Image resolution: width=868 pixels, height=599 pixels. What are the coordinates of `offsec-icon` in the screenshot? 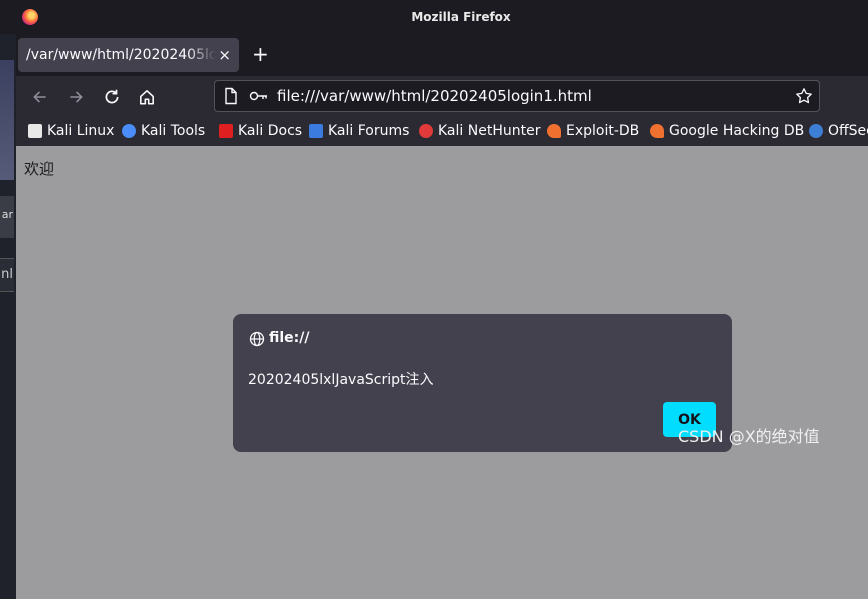 It's located at (816, 131).